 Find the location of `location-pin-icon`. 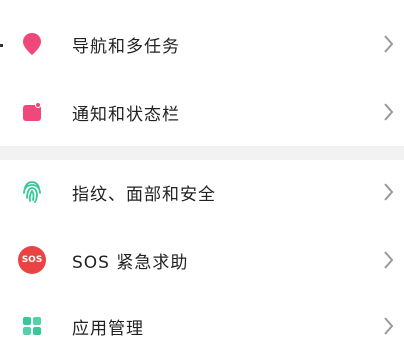

location-pin-icon is located at coordinates (32, 44).